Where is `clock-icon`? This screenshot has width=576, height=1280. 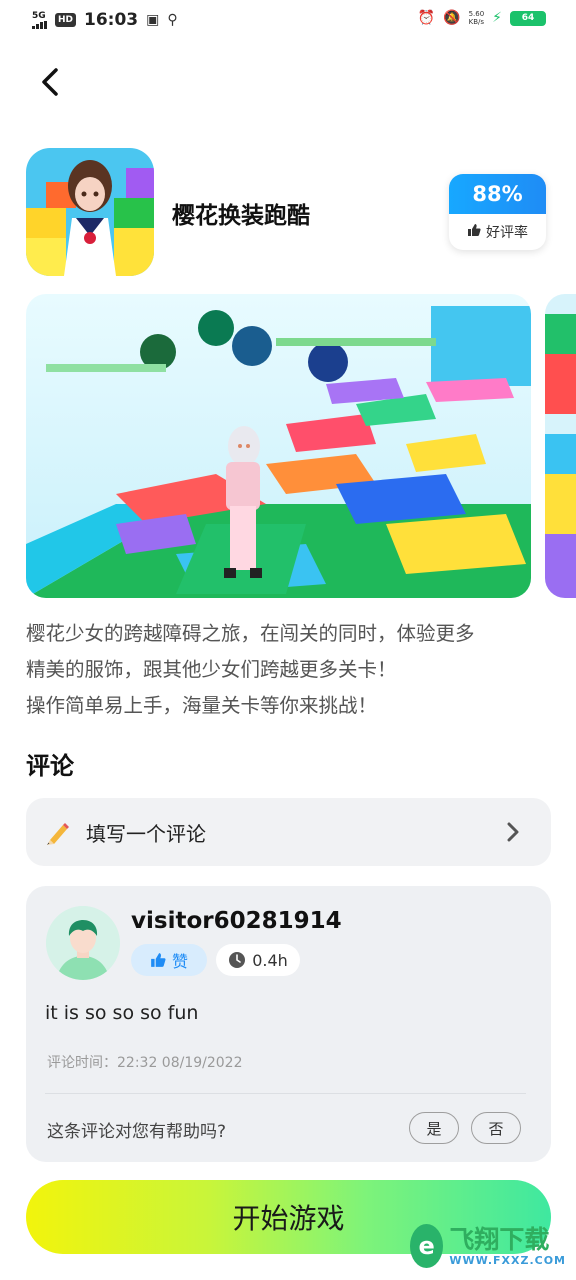 clock-icon is located at coordinates (237, 960).